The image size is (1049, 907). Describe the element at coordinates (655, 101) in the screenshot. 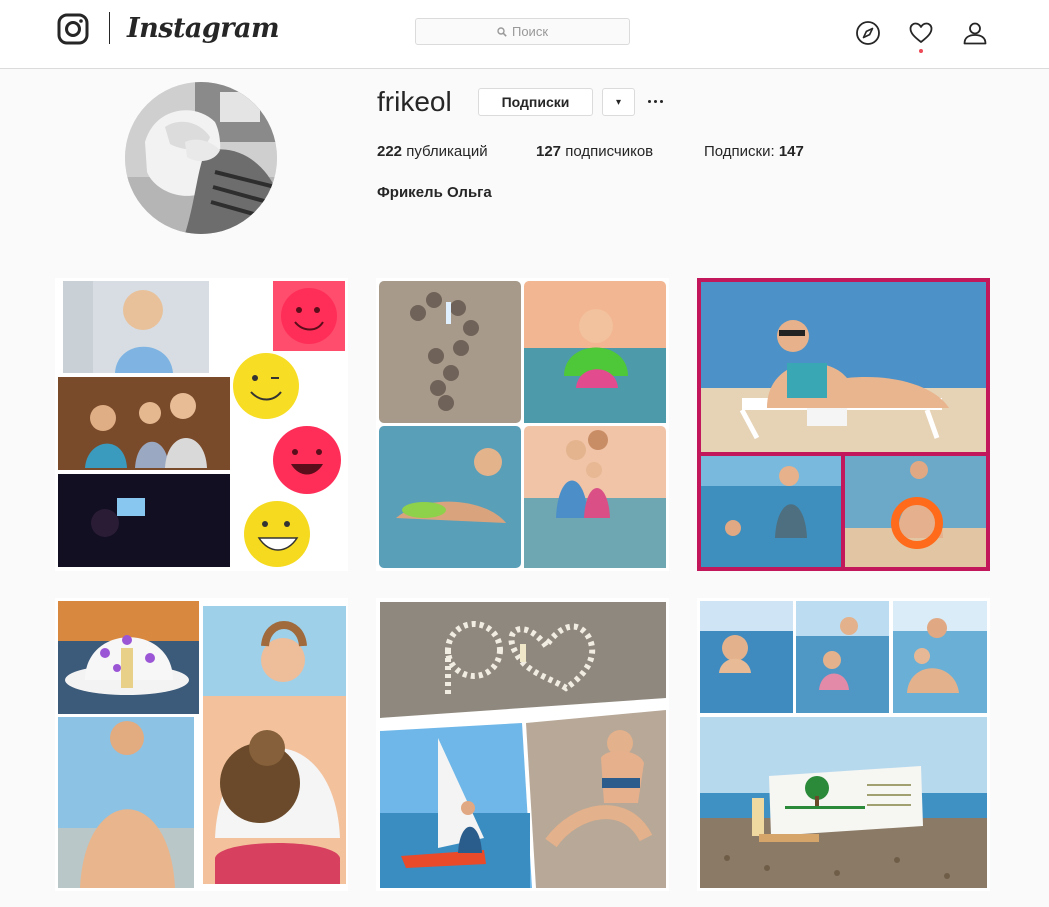

I see `ellipsis-icon` at that location.